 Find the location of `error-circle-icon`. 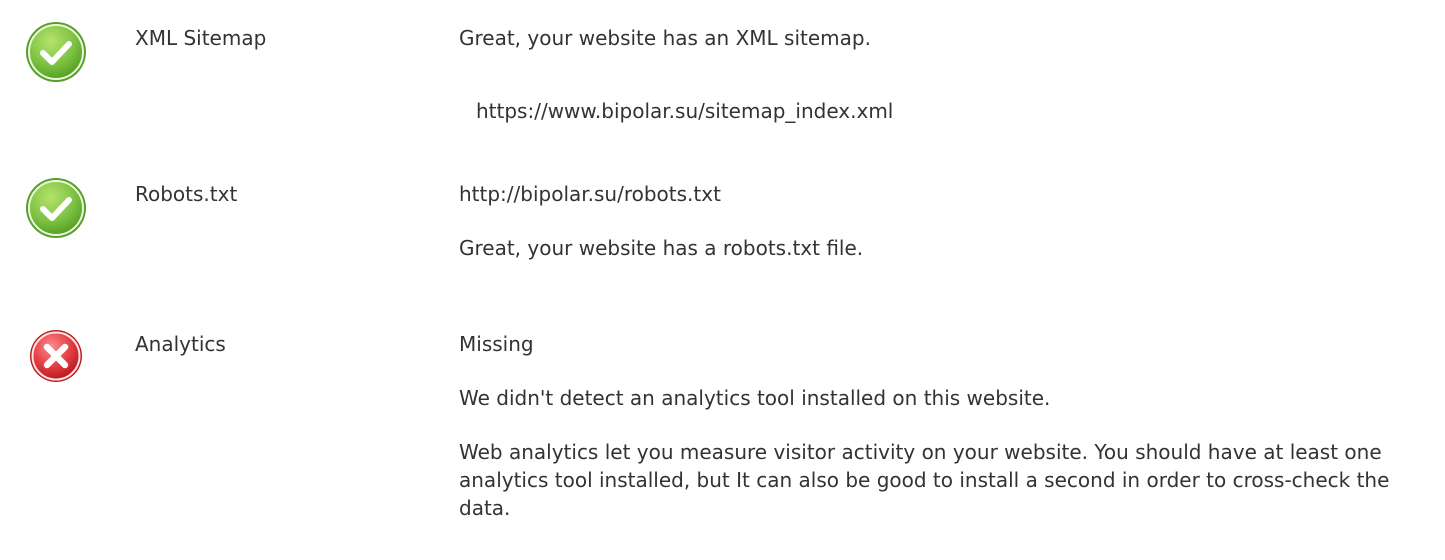

error-circle-icon is located at coordinates (56, 356).